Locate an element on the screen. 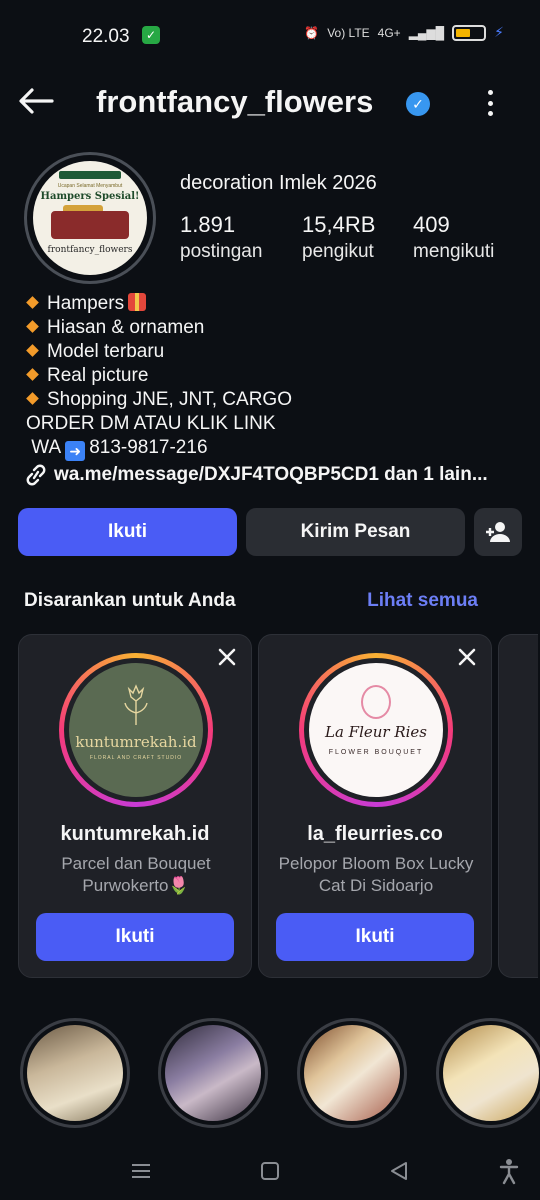 This screenshot has width=540, height=1200. profile-name: decoration Imlek 2026 is located at coordinates (278, 183).